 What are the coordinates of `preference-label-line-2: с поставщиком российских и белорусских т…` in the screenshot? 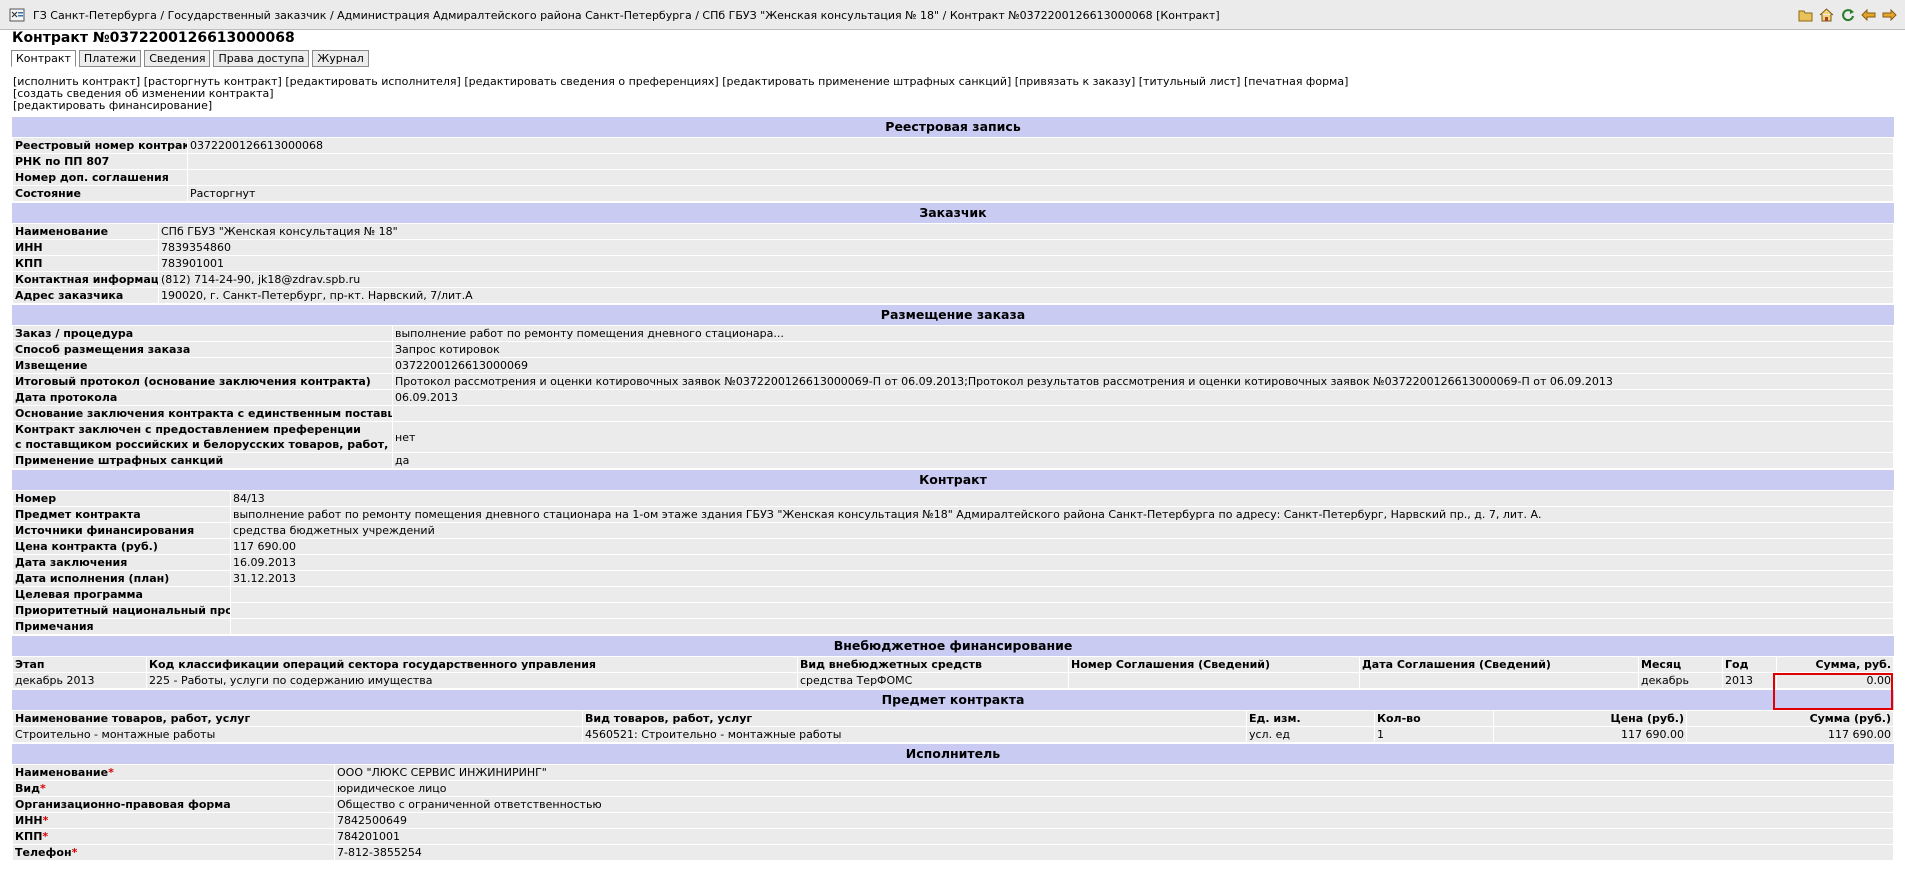 It's located at (204, 444).